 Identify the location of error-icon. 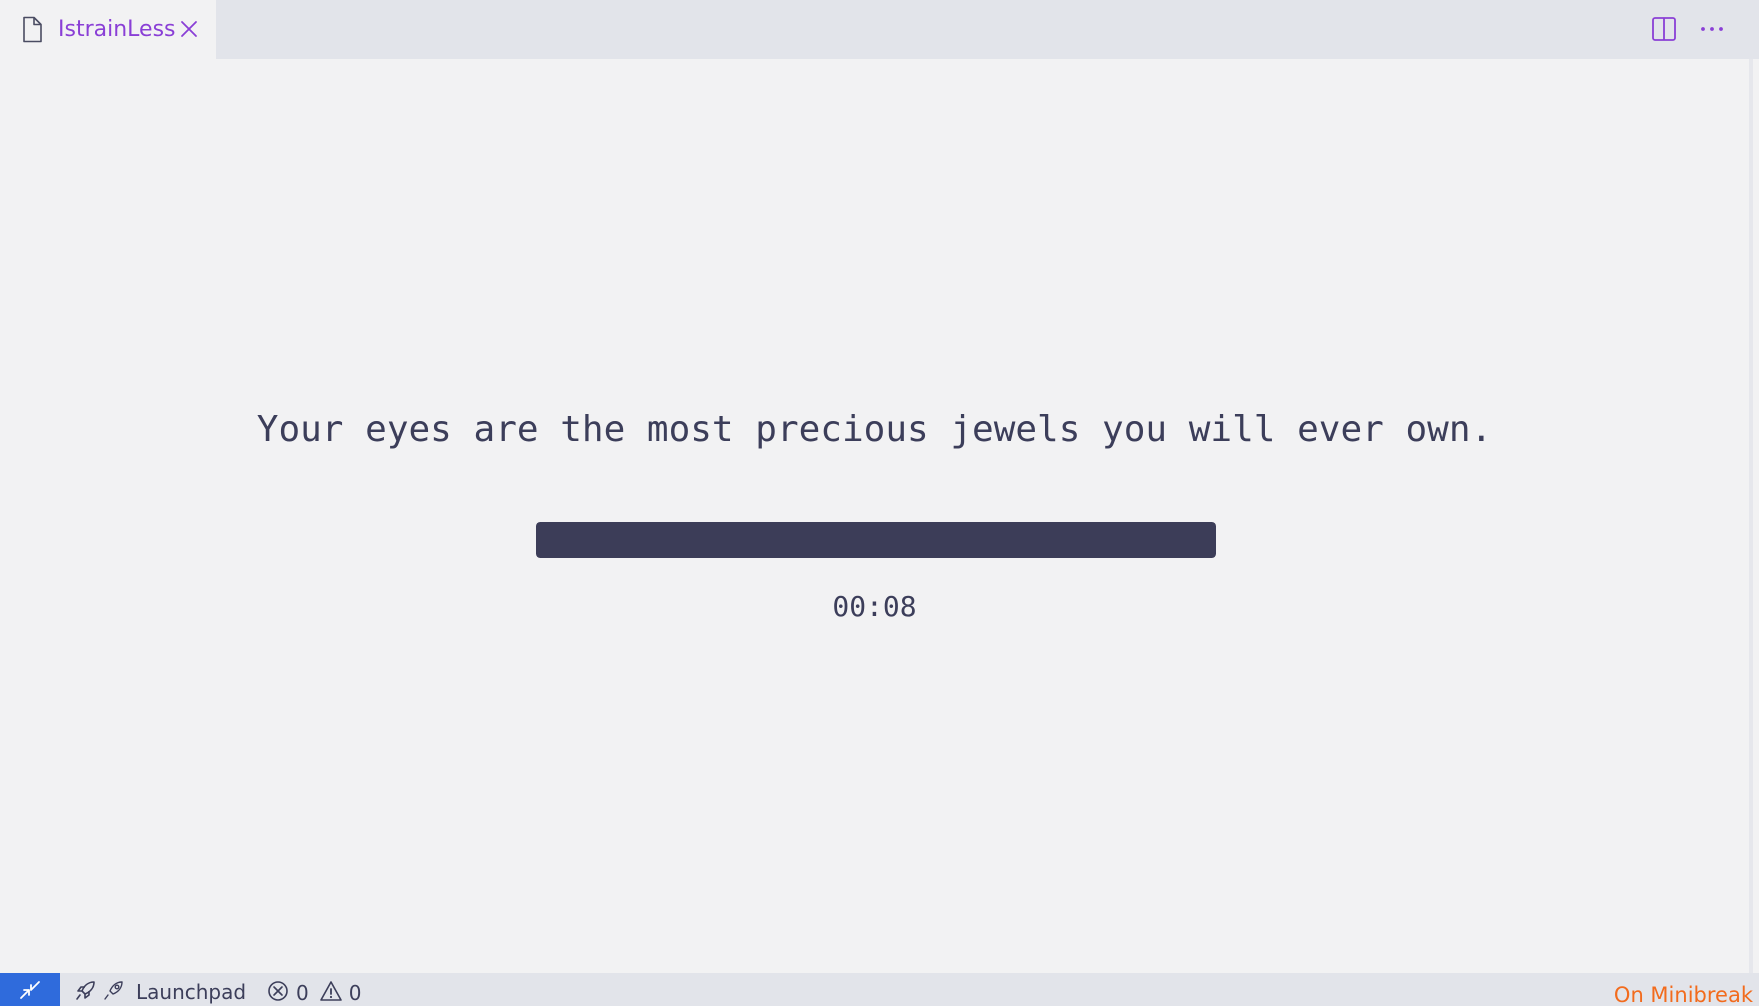
(278, 990).